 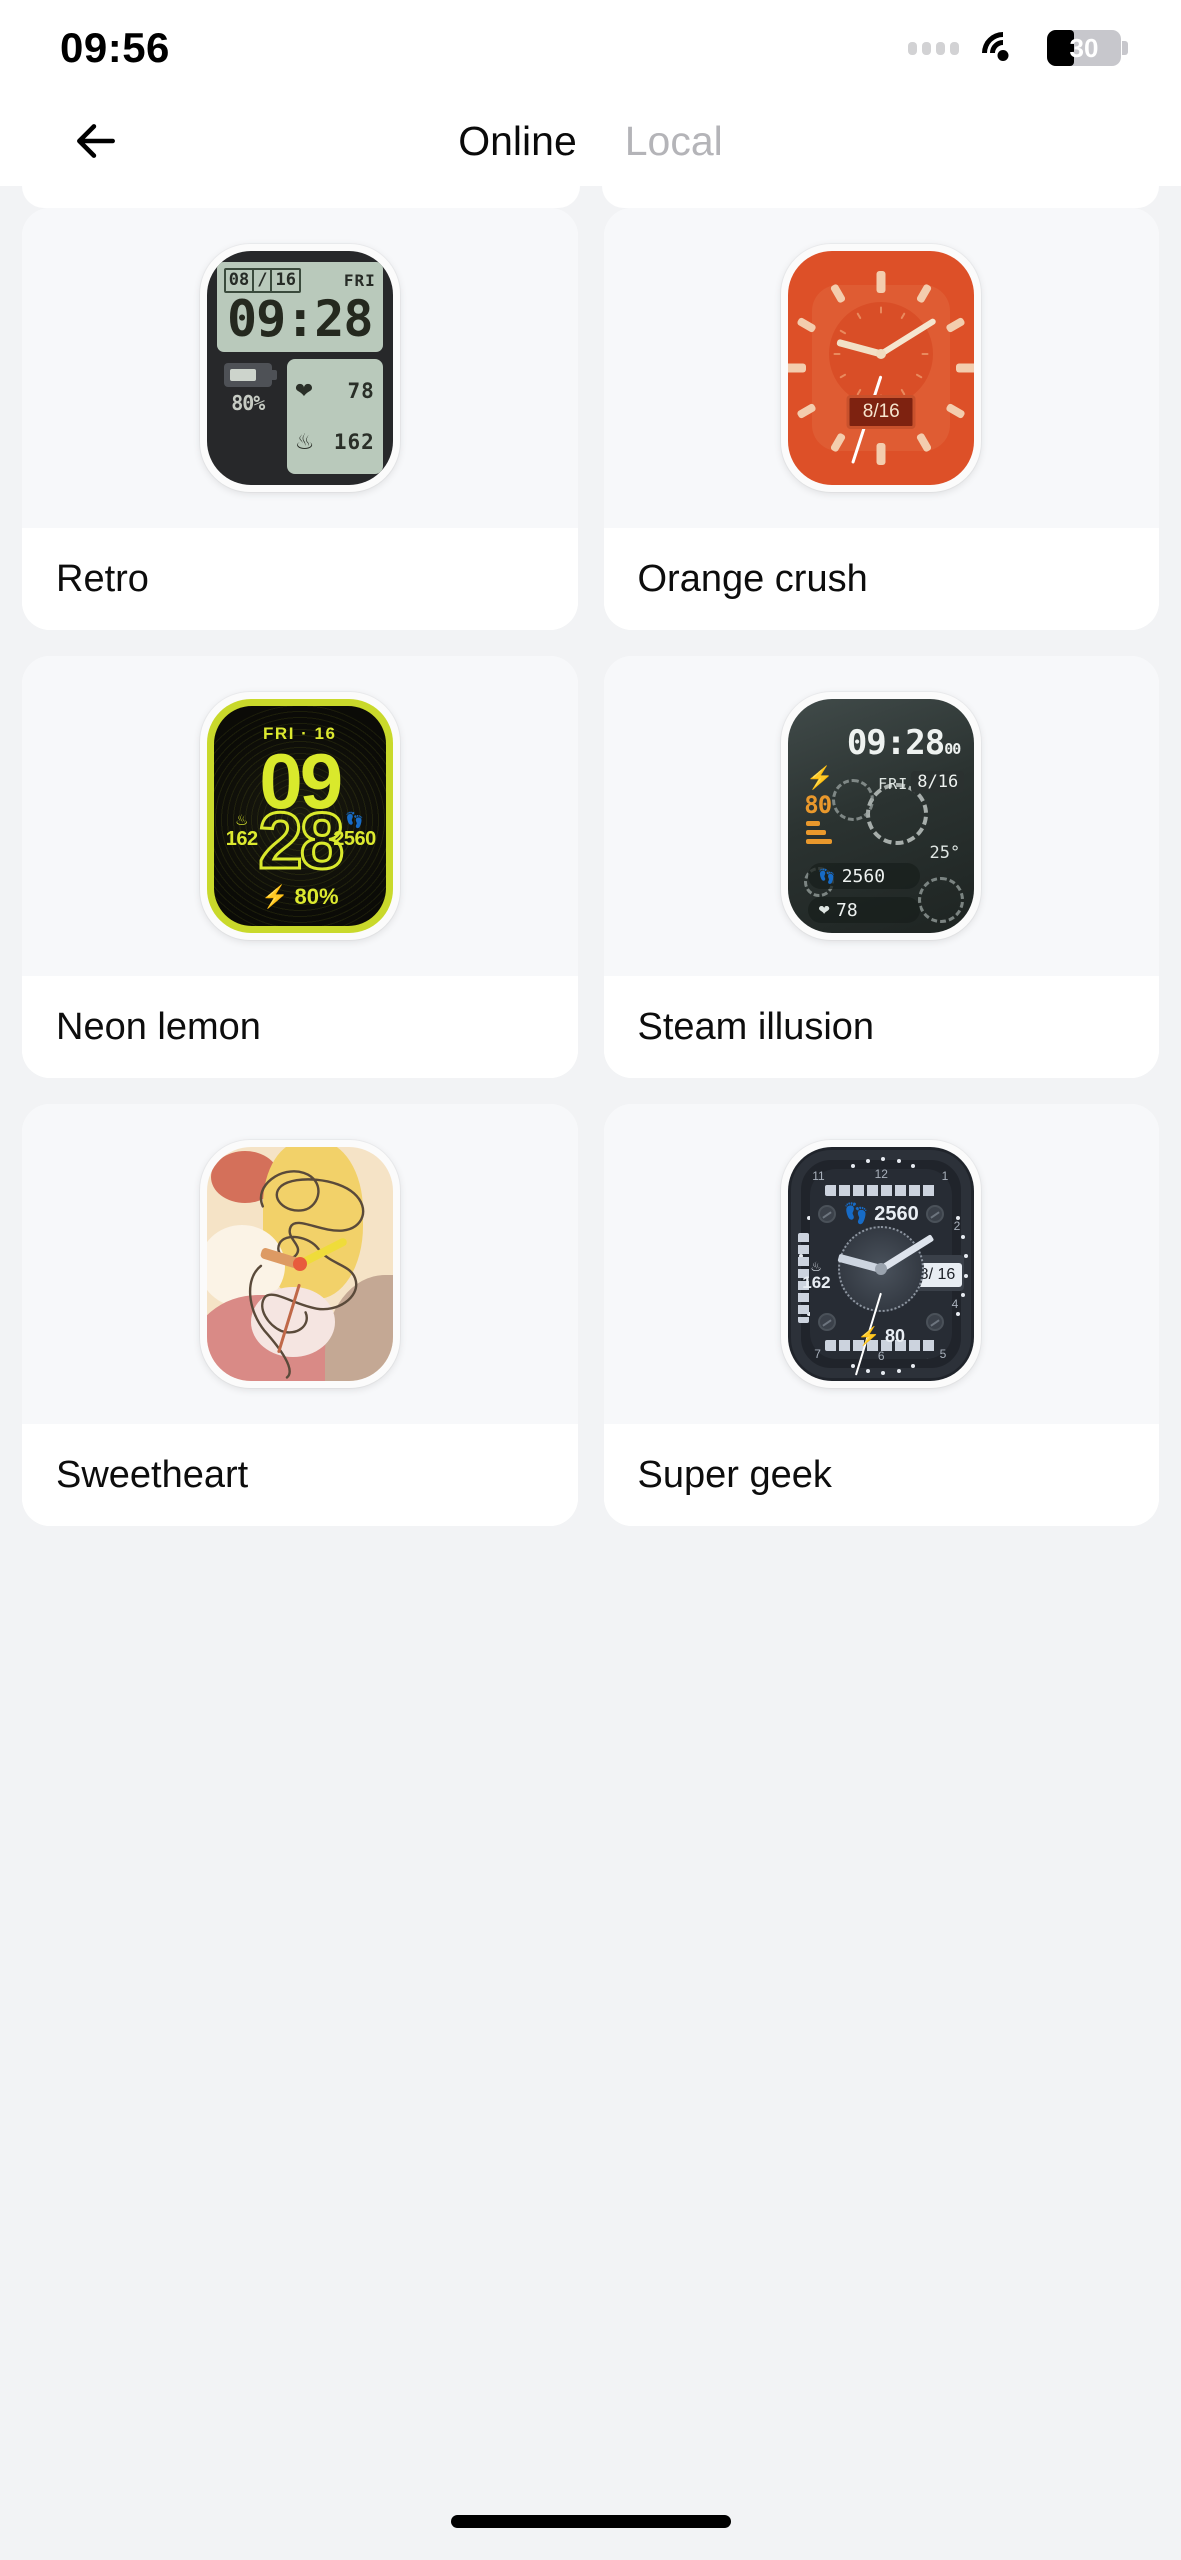 What do you see at coordinates (957, 1226) in the screenshot?
I see `geek-hour-marker: 2` at bounding box center [957, 1226].